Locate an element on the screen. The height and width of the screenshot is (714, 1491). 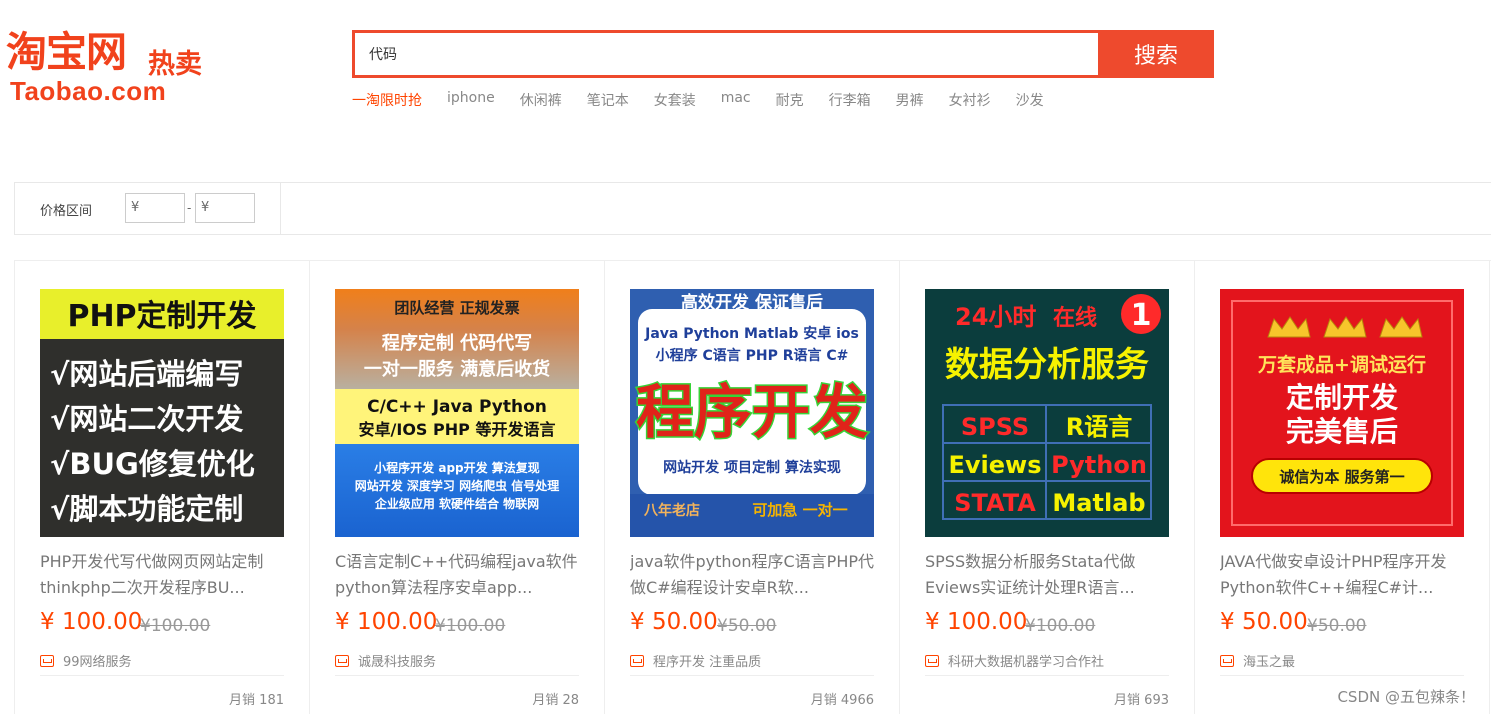
shop-link: 诚晟科技服务 is located at coordinates (385, 660).